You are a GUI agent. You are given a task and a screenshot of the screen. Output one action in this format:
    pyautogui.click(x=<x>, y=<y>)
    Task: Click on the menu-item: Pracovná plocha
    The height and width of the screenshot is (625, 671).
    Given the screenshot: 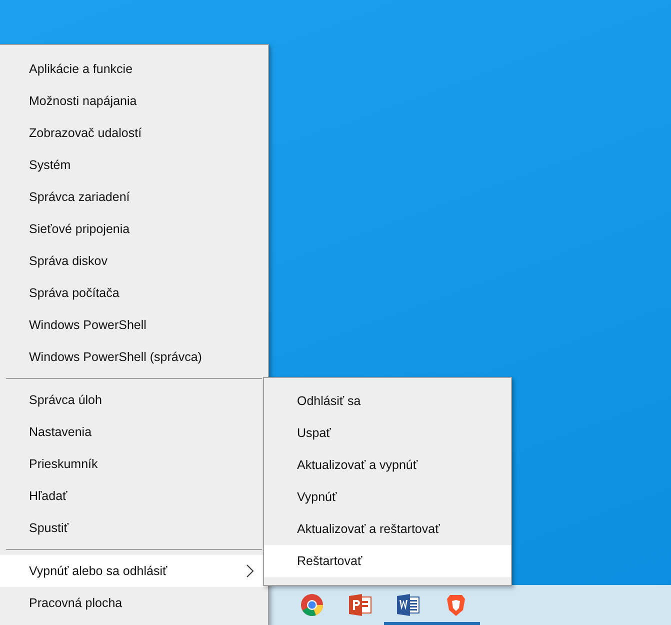 What is the action you would take?
    pyautogui.click(x=134, y=603)
    